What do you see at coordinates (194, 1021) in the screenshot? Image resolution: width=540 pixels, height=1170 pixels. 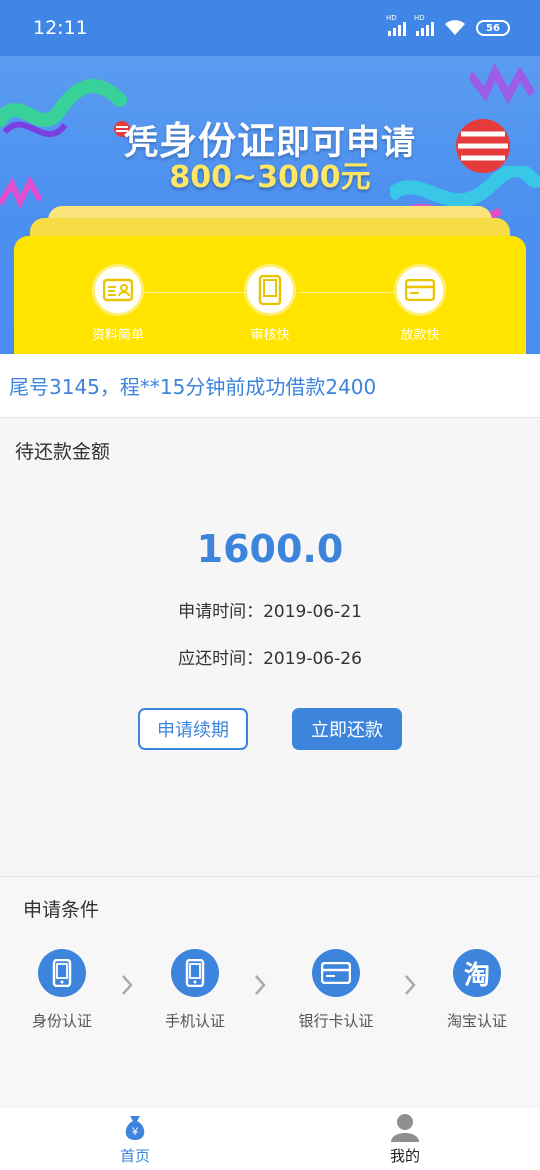 I see `condition-label: 手机认证` at bounding box center [194, 1021].